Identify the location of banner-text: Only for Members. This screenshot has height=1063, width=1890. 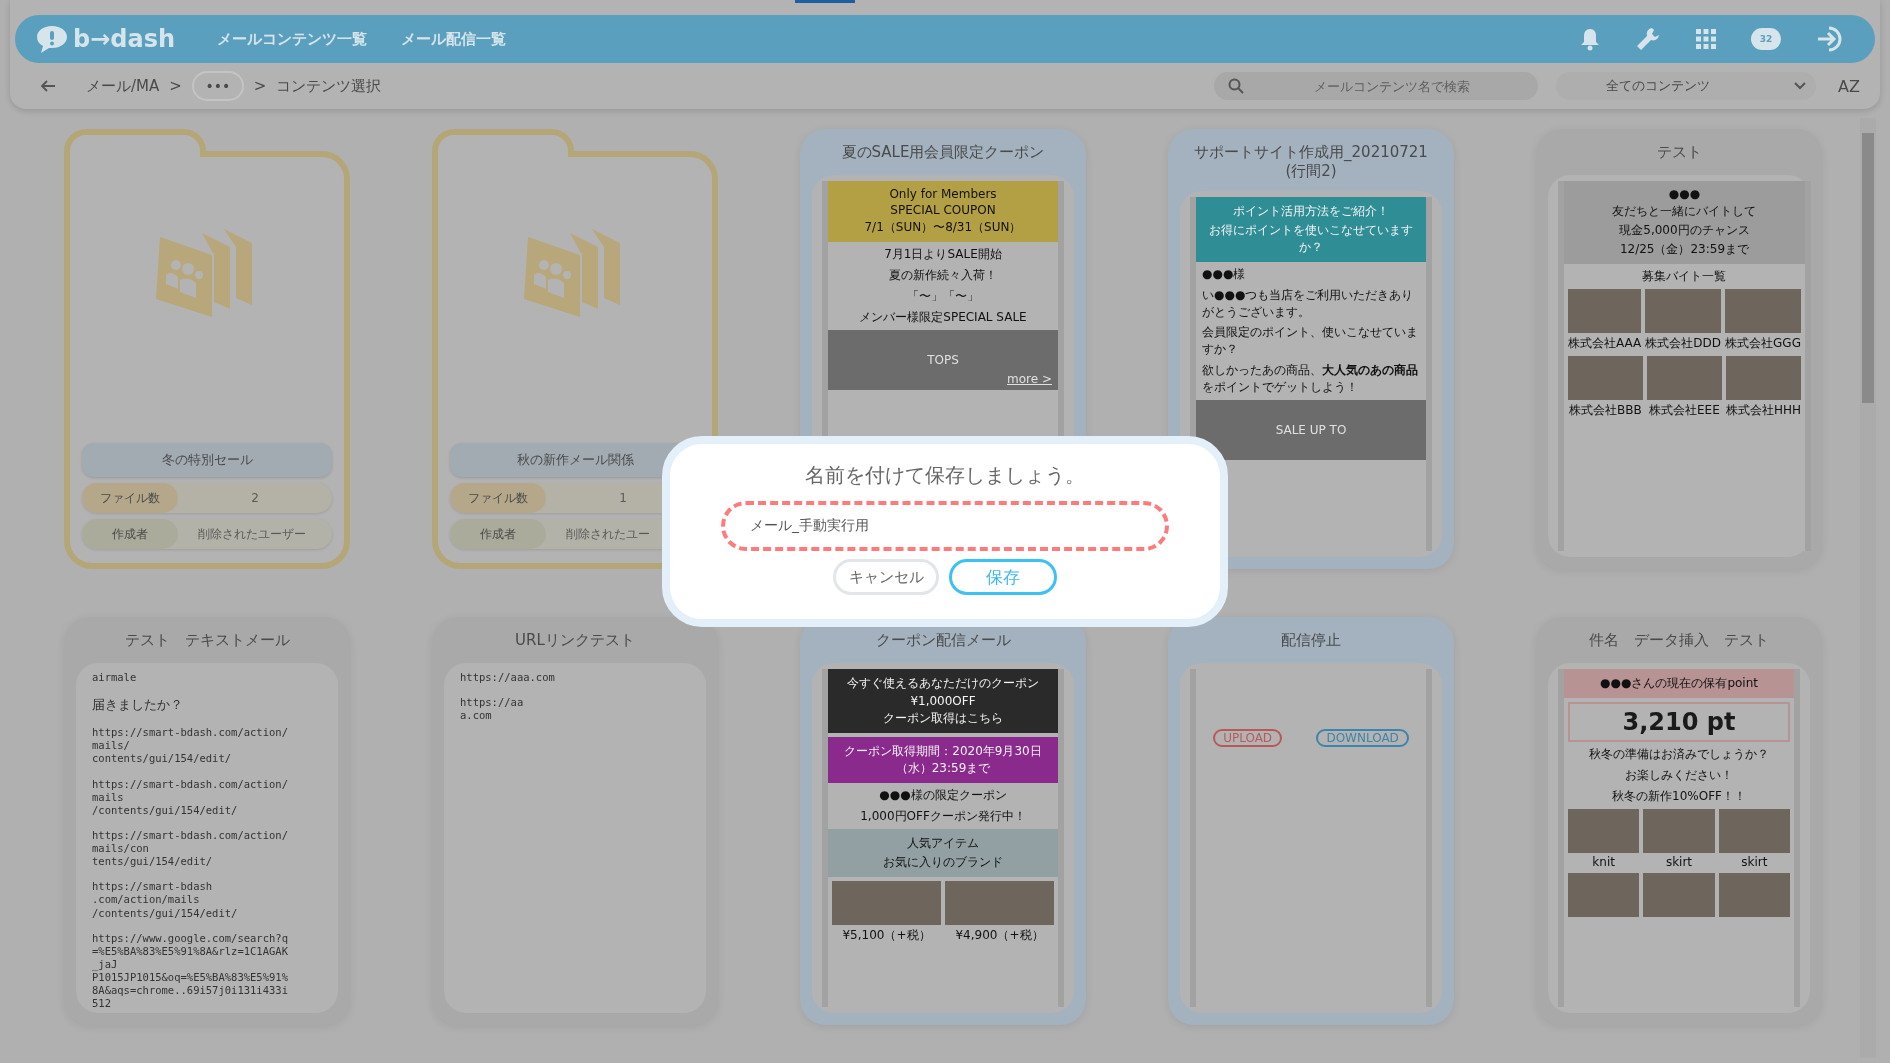
(943, 194).